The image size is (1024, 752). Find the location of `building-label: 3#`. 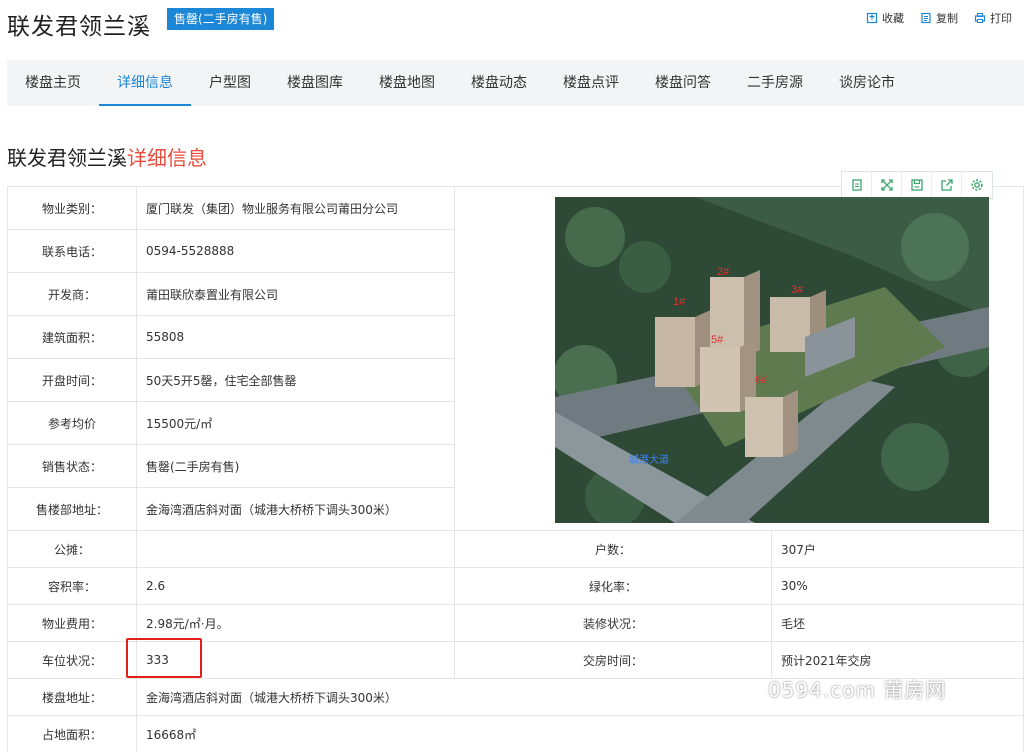

building-label: 3# is located at coordinates (797, 290).